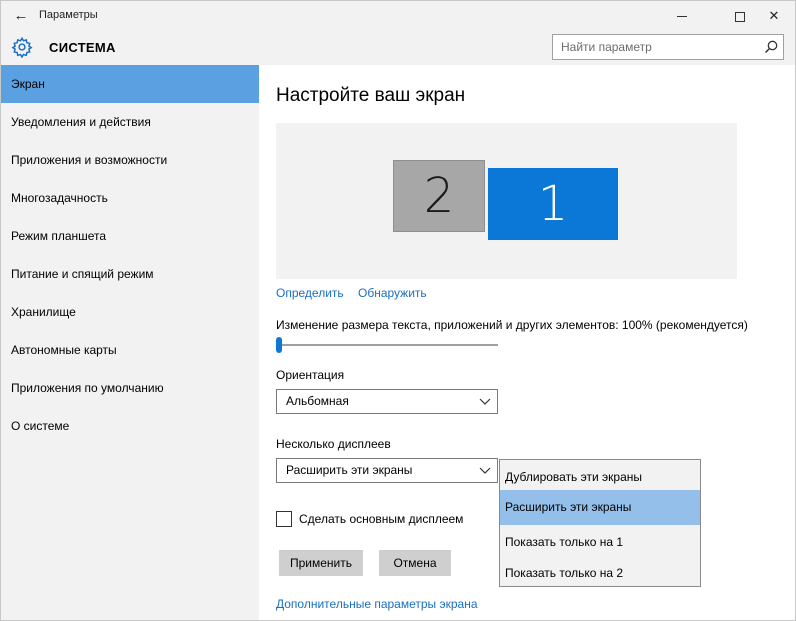  I want to click on sidebar-item-tablet-mode: Режим планшета, so click(130, 236).